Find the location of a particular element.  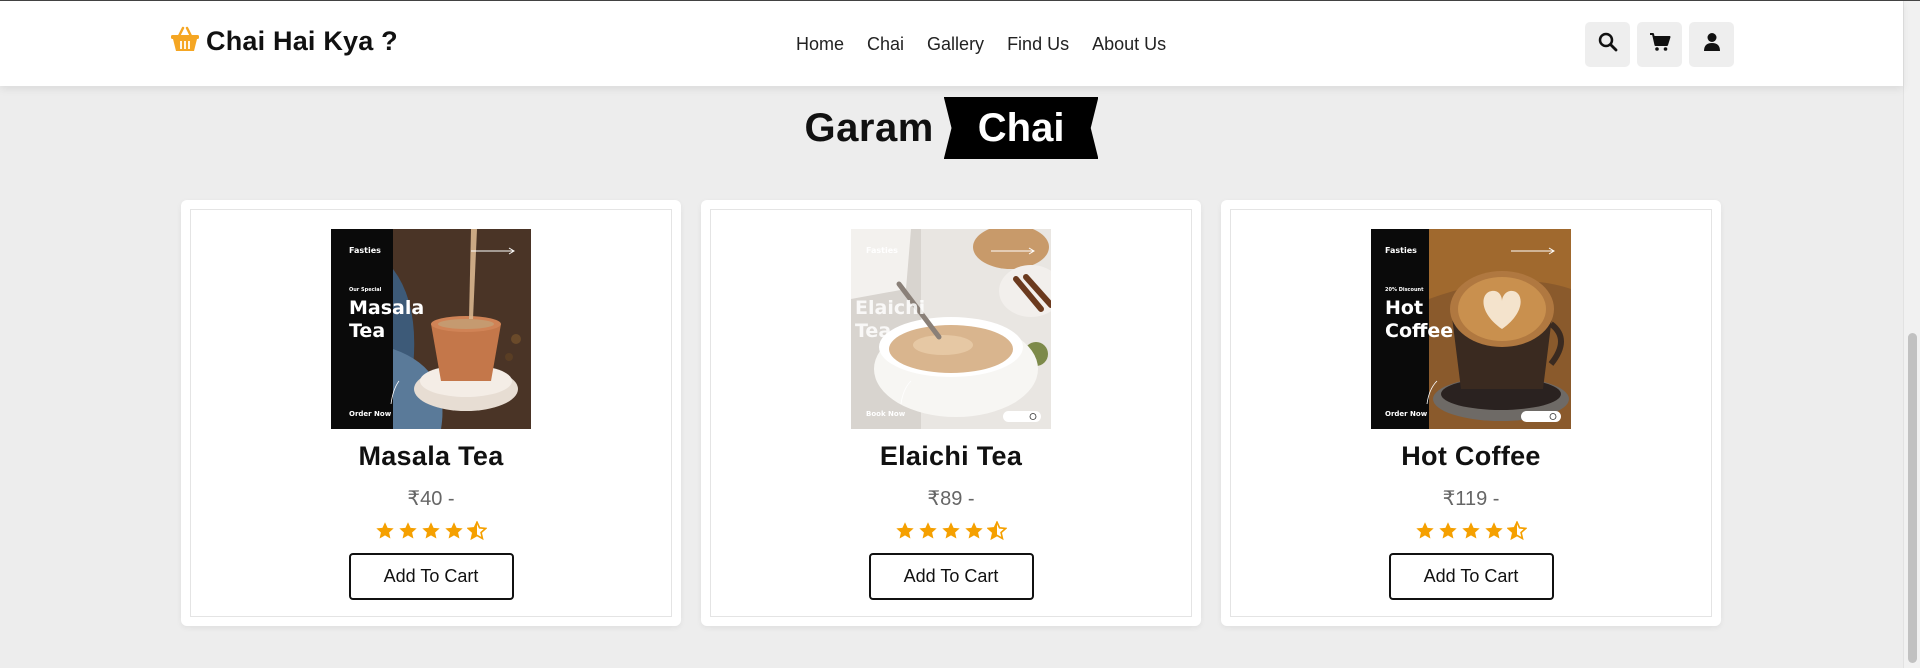

heading-word: Garam is located at coordinates (869, 127).